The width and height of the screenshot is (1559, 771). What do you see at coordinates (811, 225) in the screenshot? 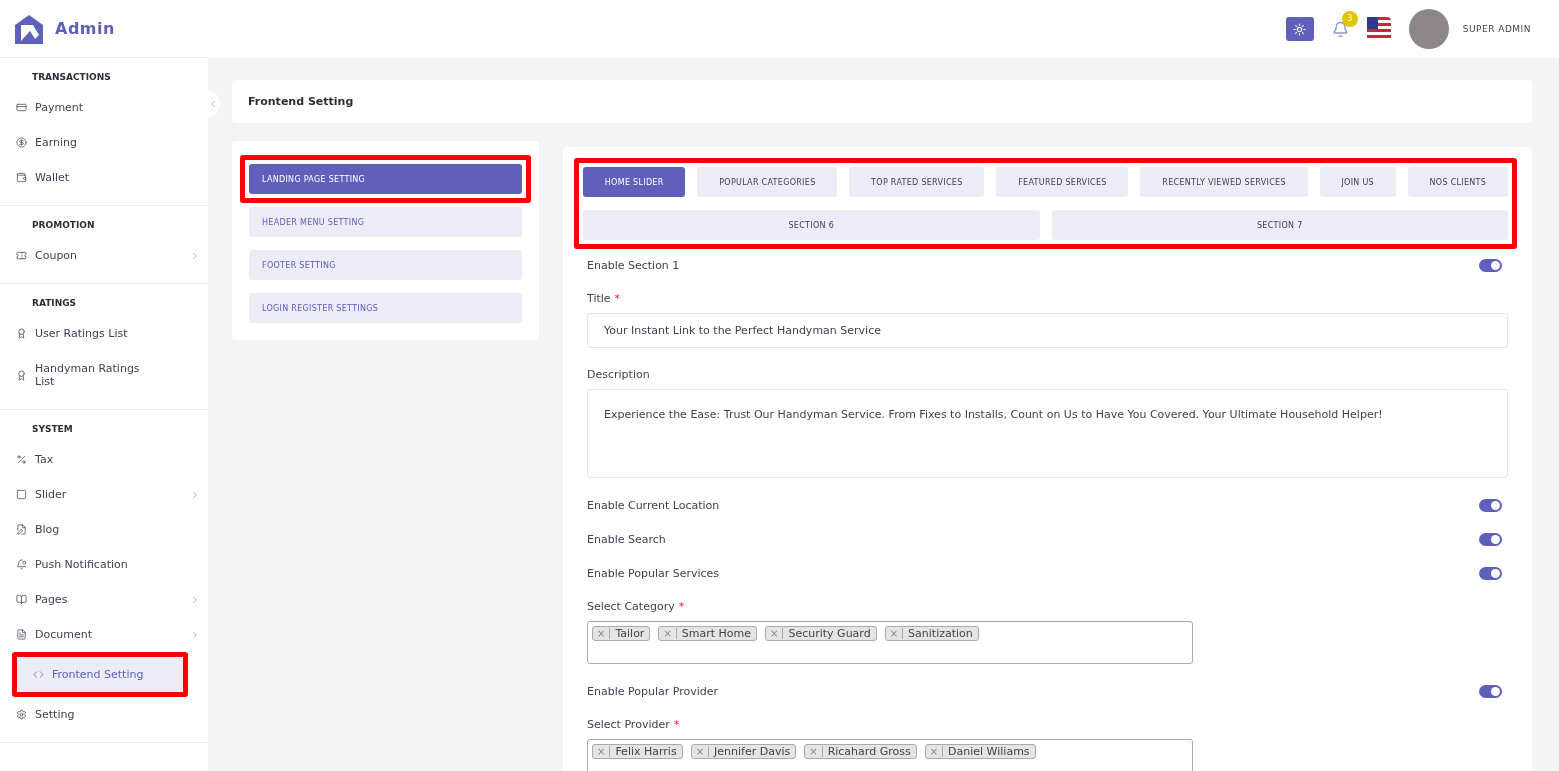
I see `tab: SECTION 6` at bounding box center [811, 225].